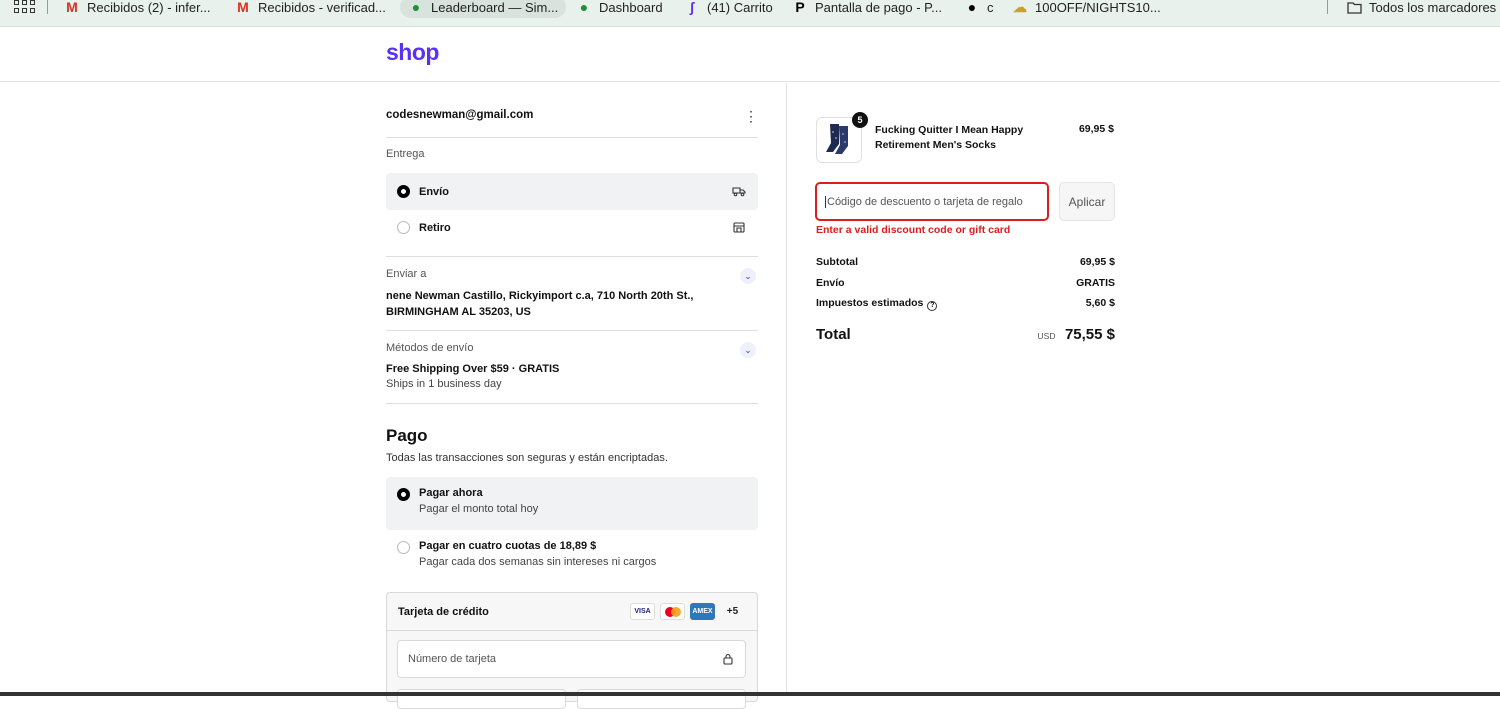  Describe the element at coordinates (631, 7) in the screenshot. I see `bookmark-label: Dashboard` at that location.